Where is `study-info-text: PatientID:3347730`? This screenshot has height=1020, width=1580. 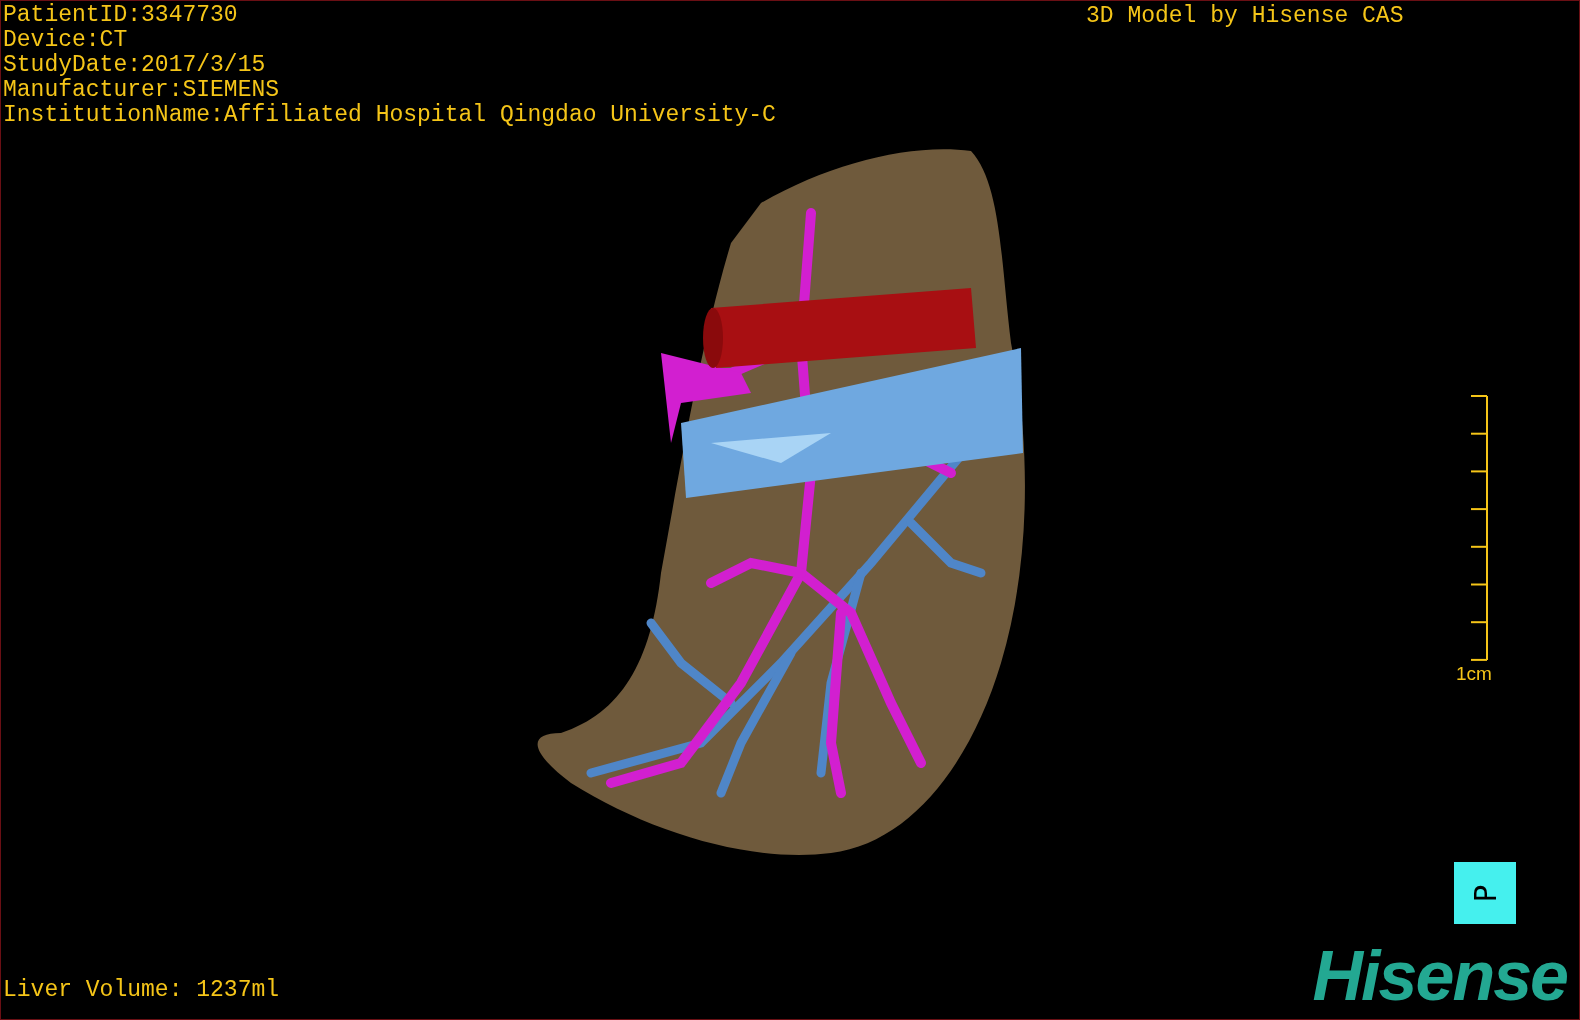
study-info-text: PatientID:3347730 is located at coordinates (121, 15).